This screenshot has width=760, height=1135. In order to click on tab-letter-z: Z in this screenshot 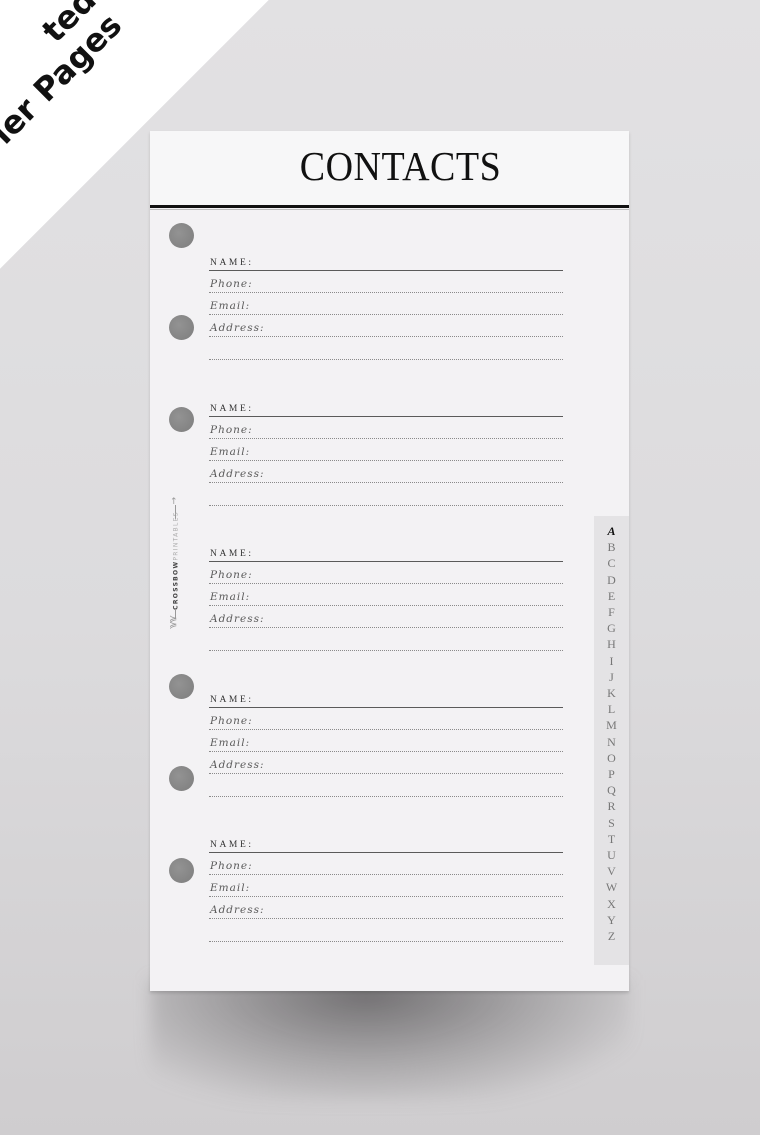, I will do `click(611, 936)`.